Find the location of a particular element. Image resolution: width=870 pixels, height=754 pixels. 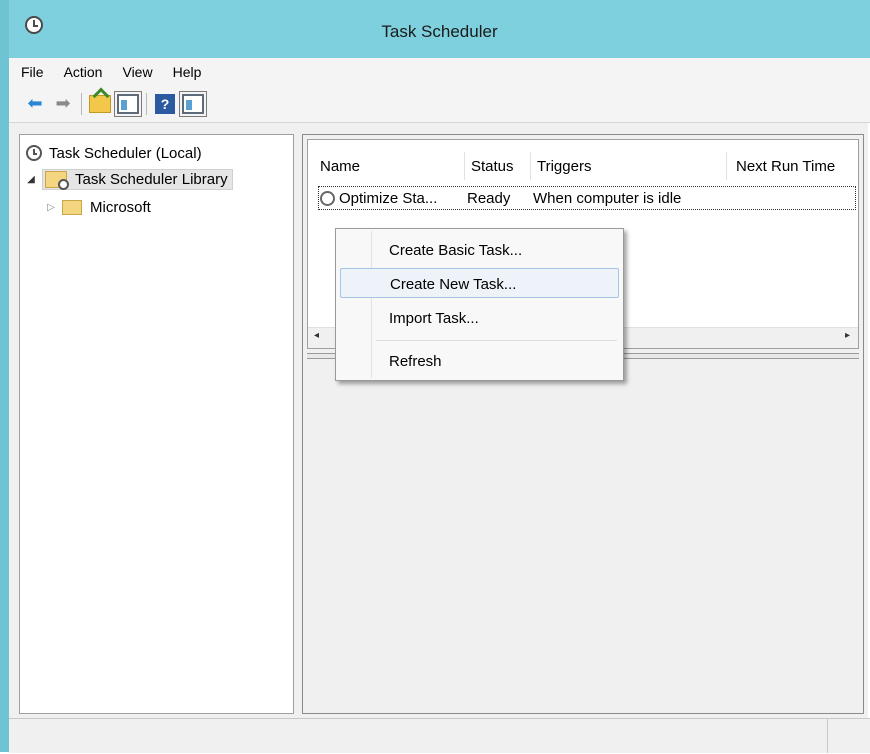

up-folder-button is located at coordinates (100, 104).